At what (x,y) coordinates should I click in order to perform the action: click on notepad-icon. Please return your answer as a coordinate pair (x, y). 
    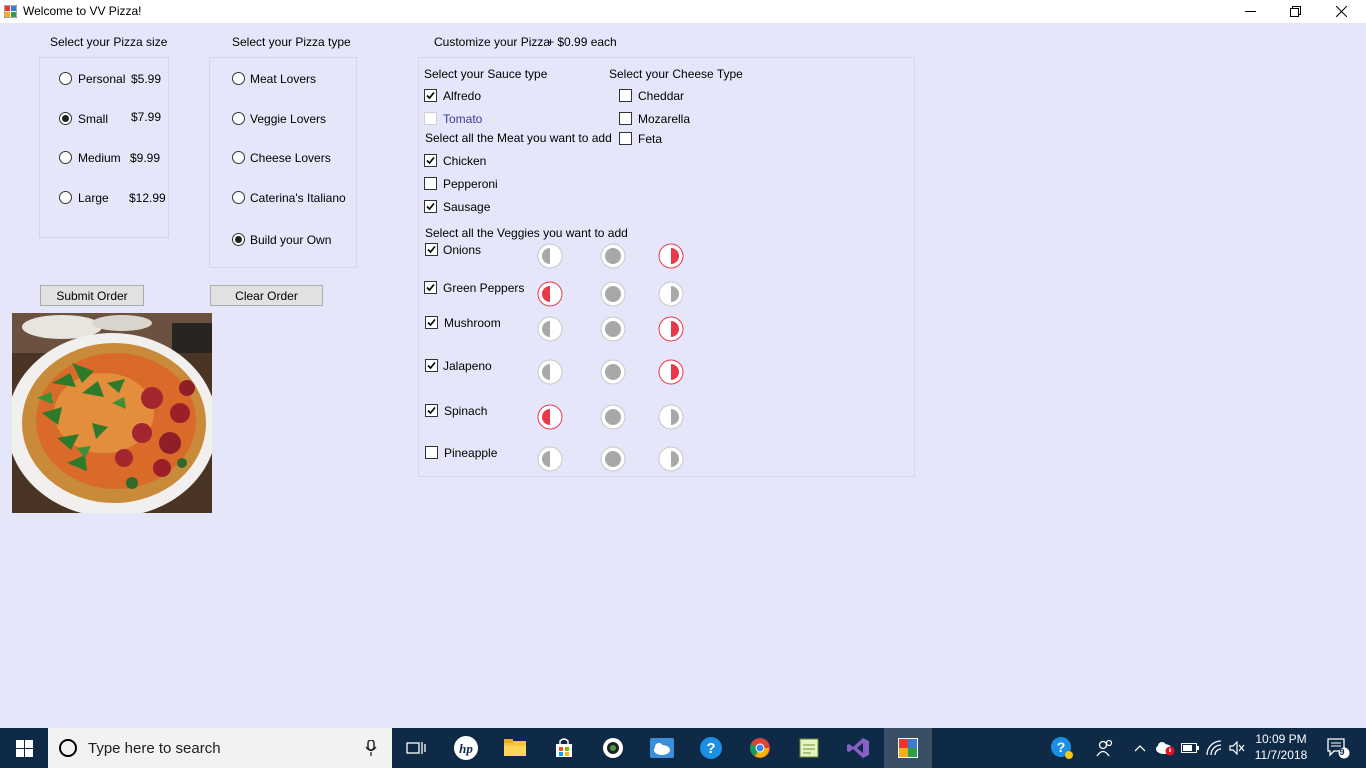
    Looking at the image, I should click on (809, 748).